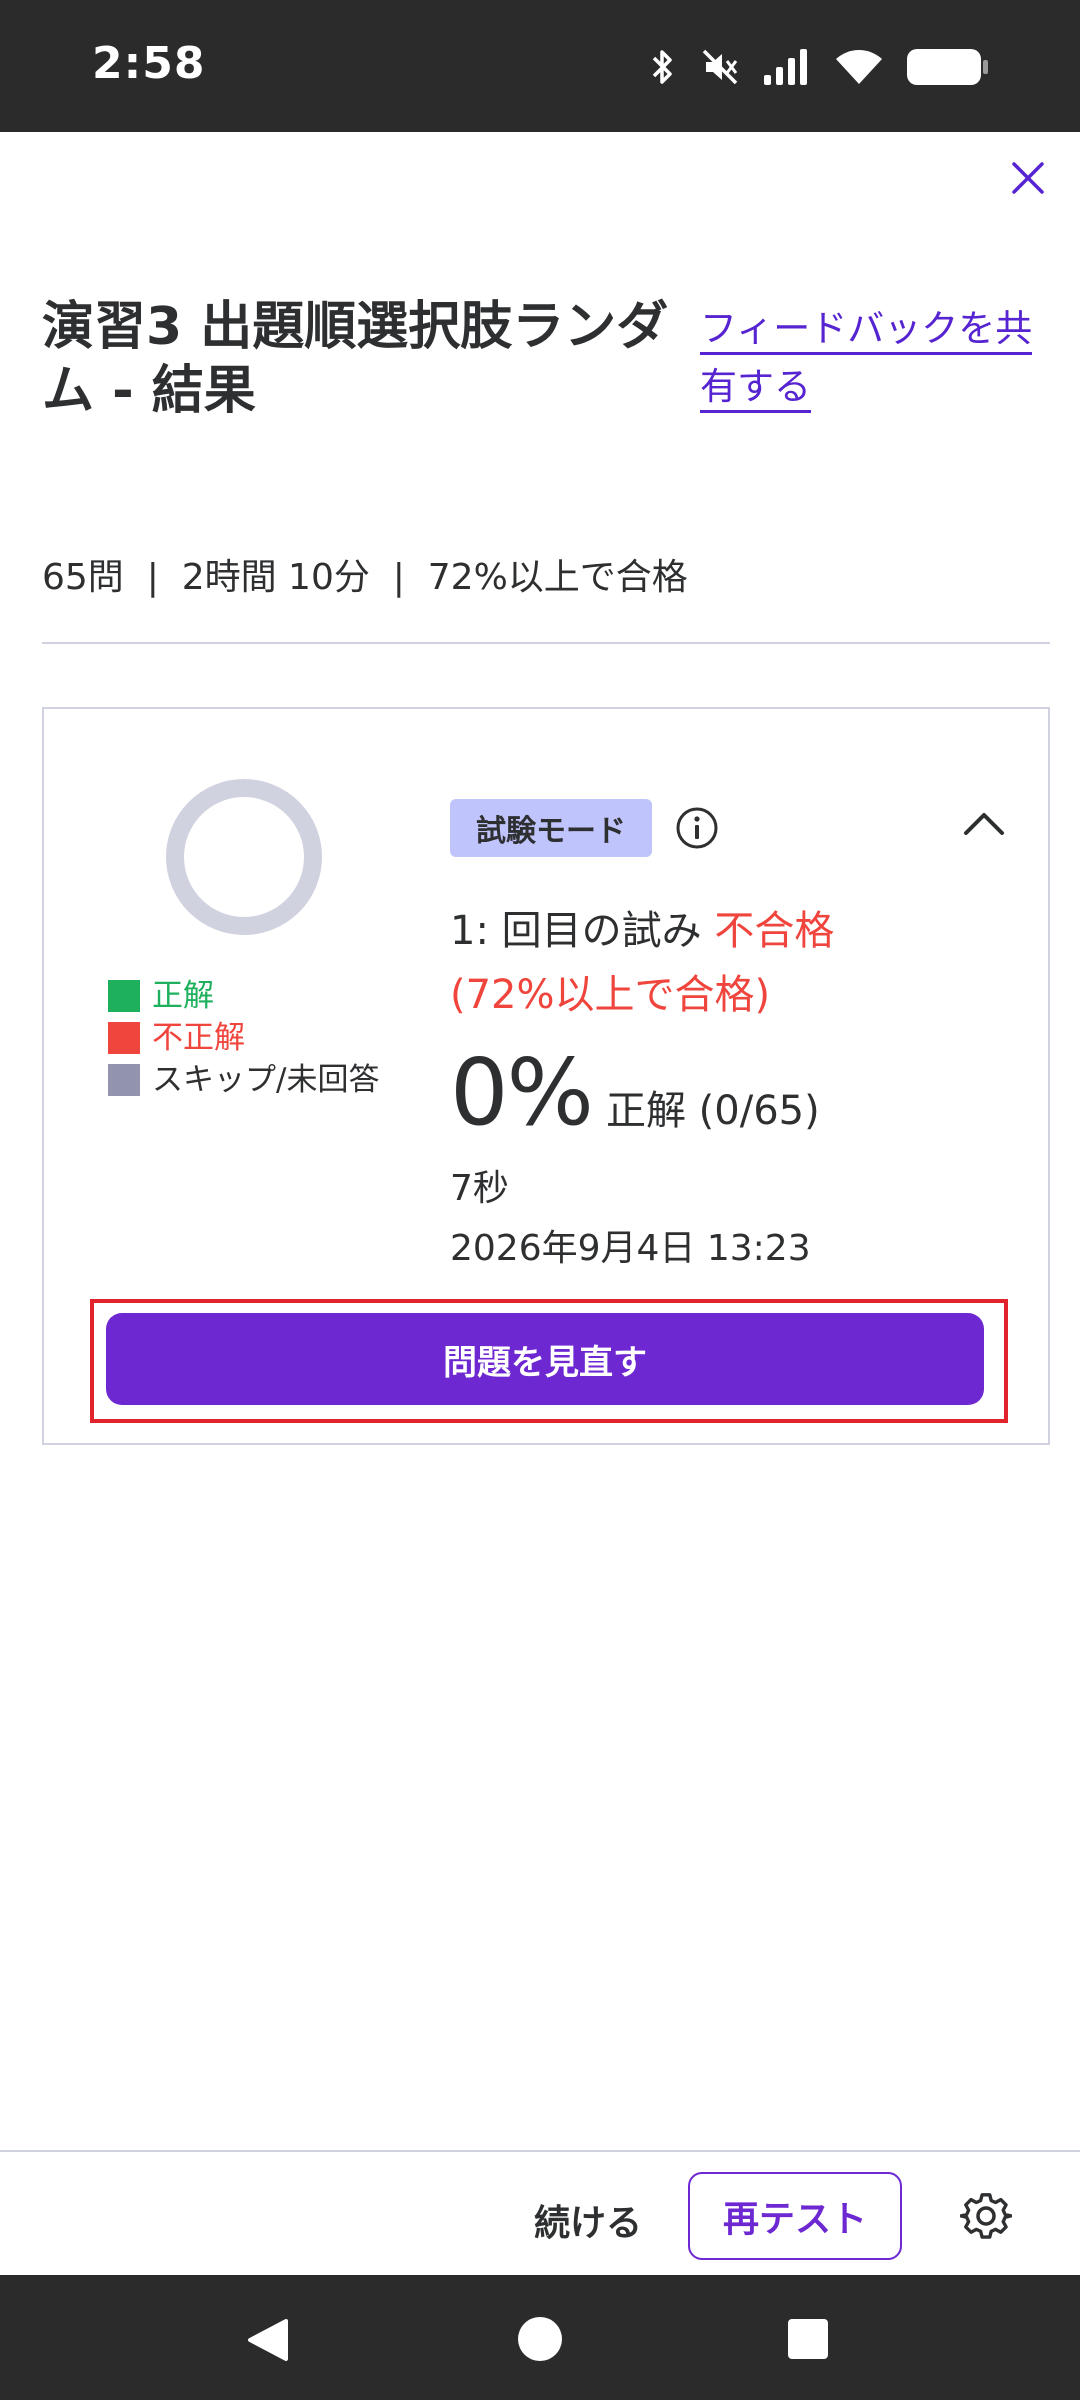 This screenshot has height=2400, width=1080. I want to click on bluetooth-icon, so click(662, 67).